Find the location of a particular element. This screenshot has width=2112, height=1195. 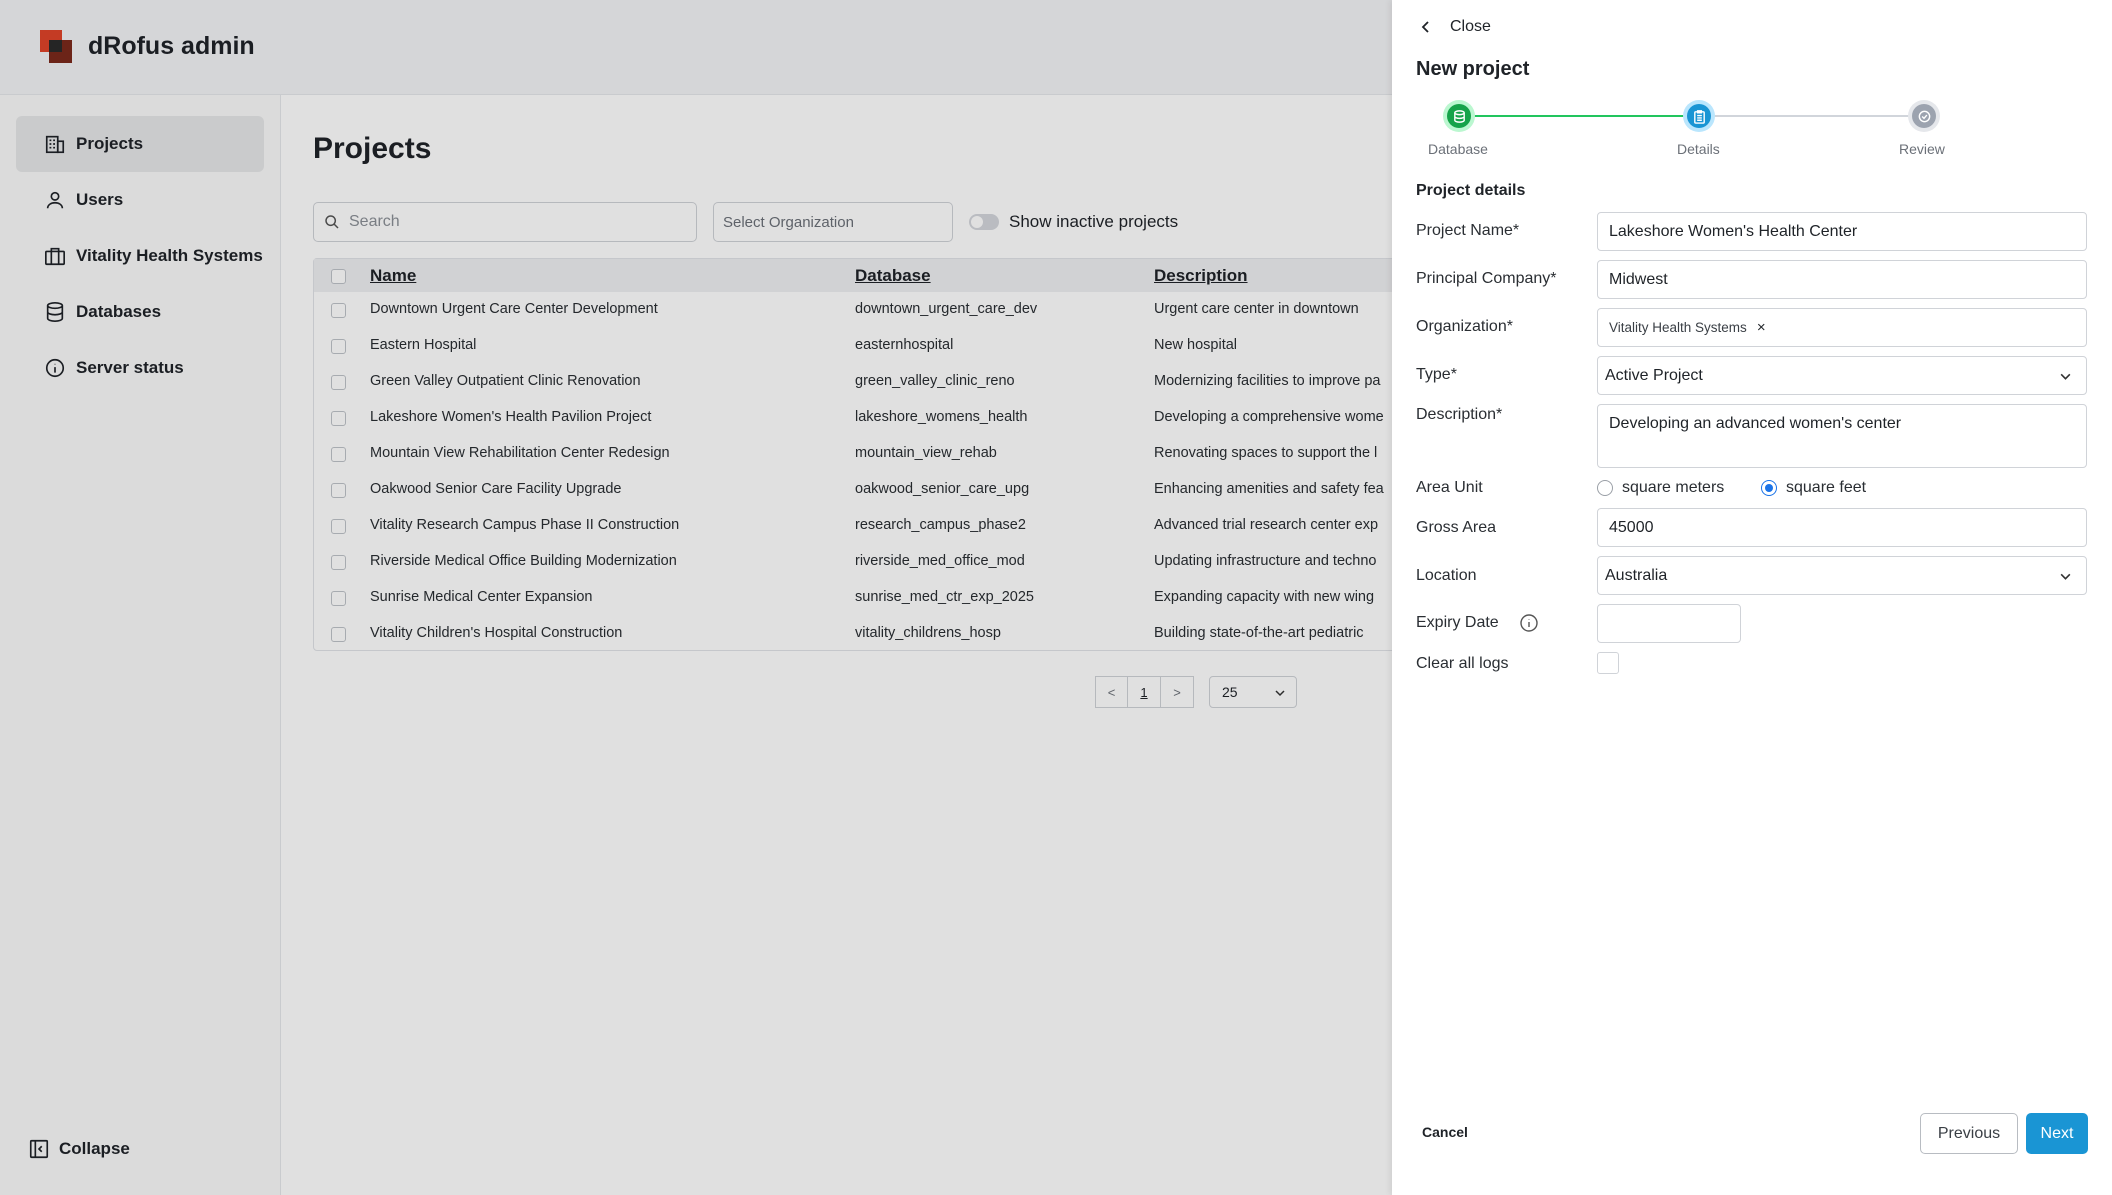

step-label-details: Details is located at coordinates (1698, 149).